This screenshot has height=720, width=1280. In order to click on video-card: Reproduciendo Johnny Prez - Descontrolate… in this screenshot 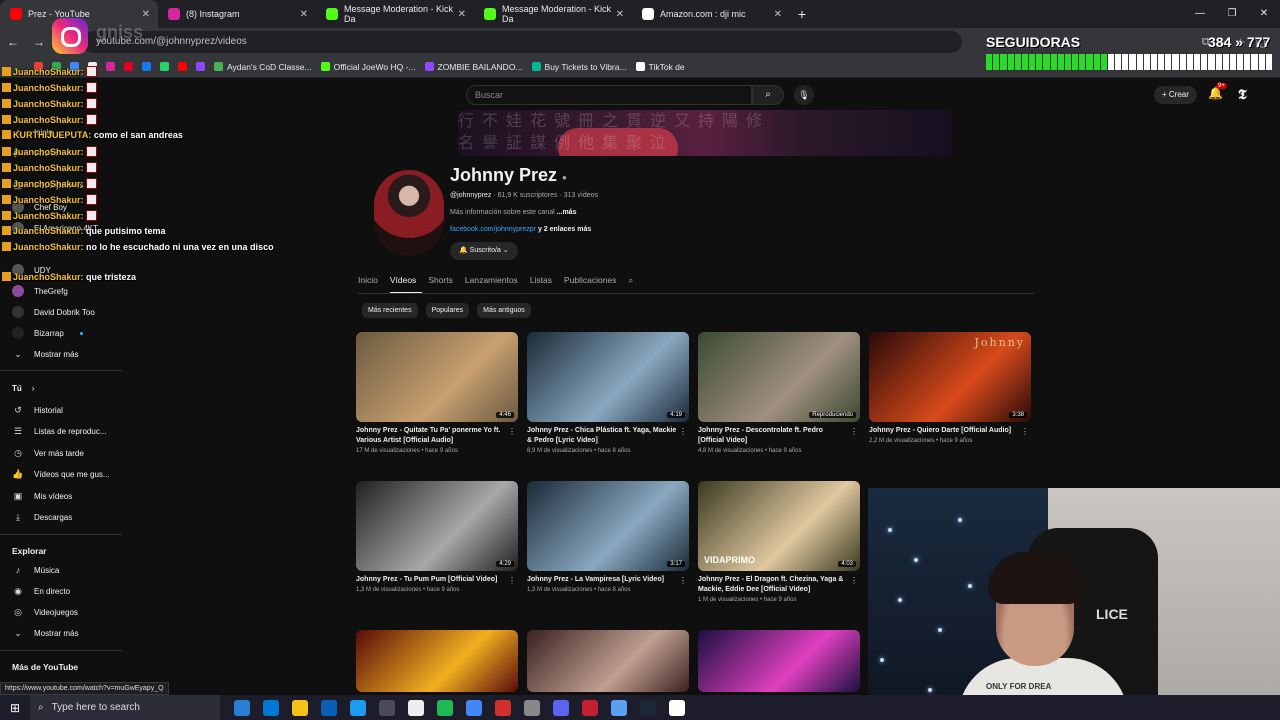, I will do `click(779, 393)`.